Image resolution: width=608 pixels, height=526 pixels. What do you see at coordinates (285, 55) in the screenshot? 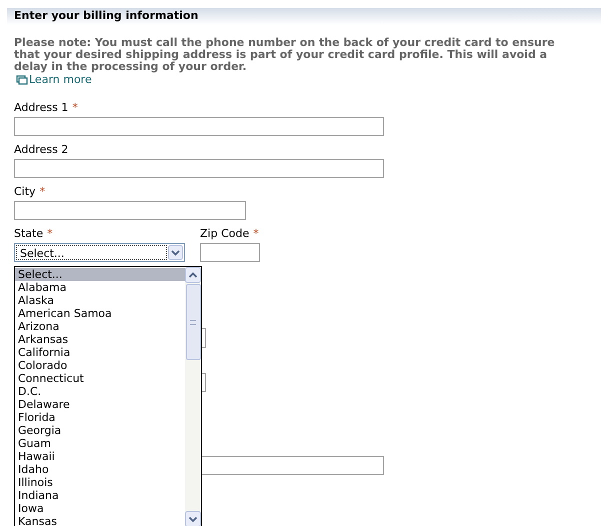
I see `note-text: Please note: You must call the phone number on the back of your credit card to ensure that your desired shipping address is part of your credit card profile. This will avoid a delay in the processing of your order.` at bounding box center [285, 55].